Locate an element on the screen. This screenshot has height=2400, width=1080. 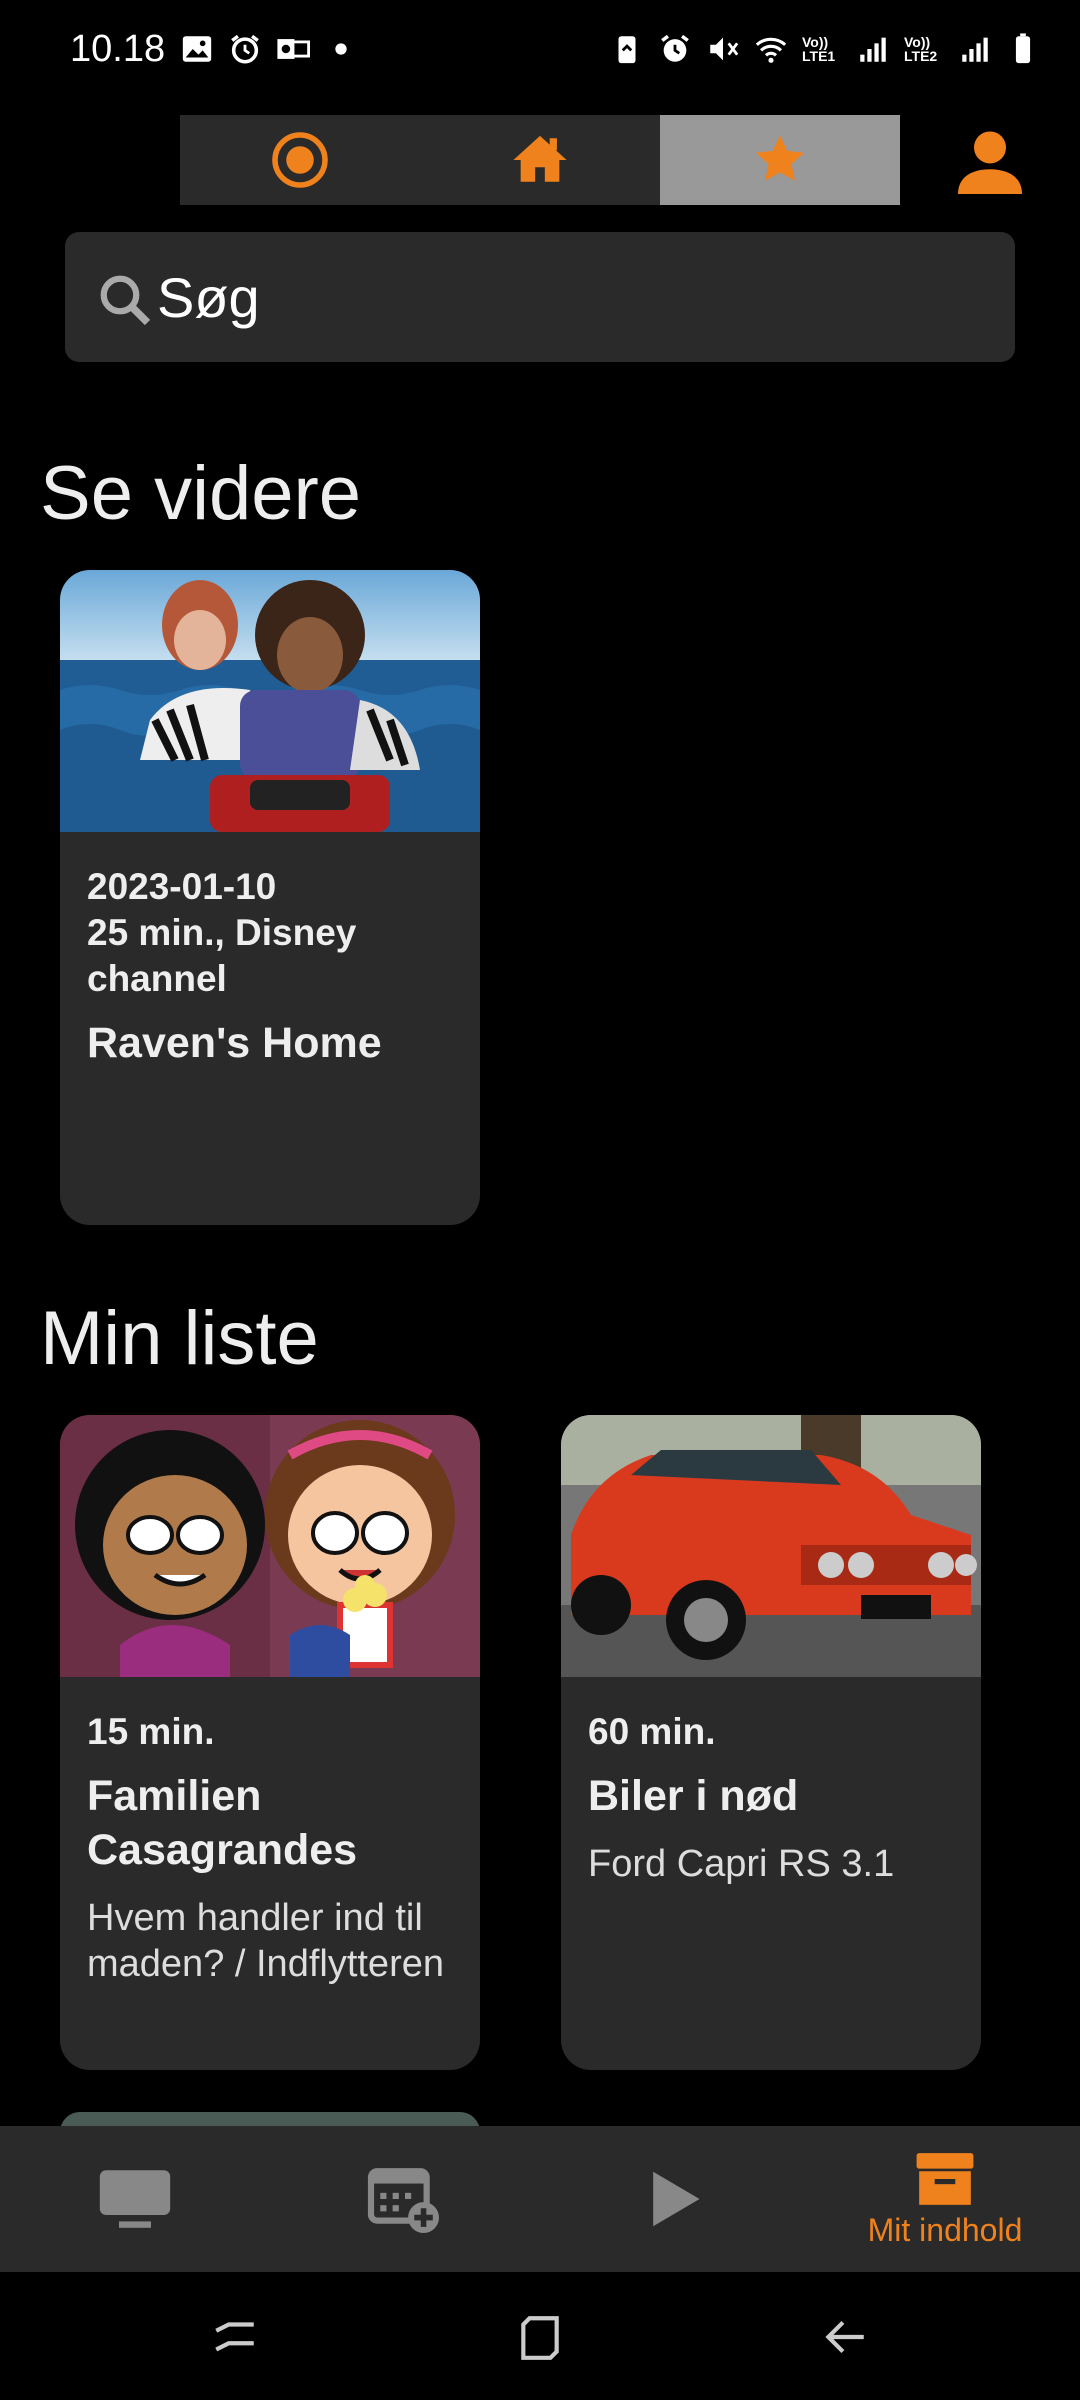
search-bar is located at coordinates (540, 297).